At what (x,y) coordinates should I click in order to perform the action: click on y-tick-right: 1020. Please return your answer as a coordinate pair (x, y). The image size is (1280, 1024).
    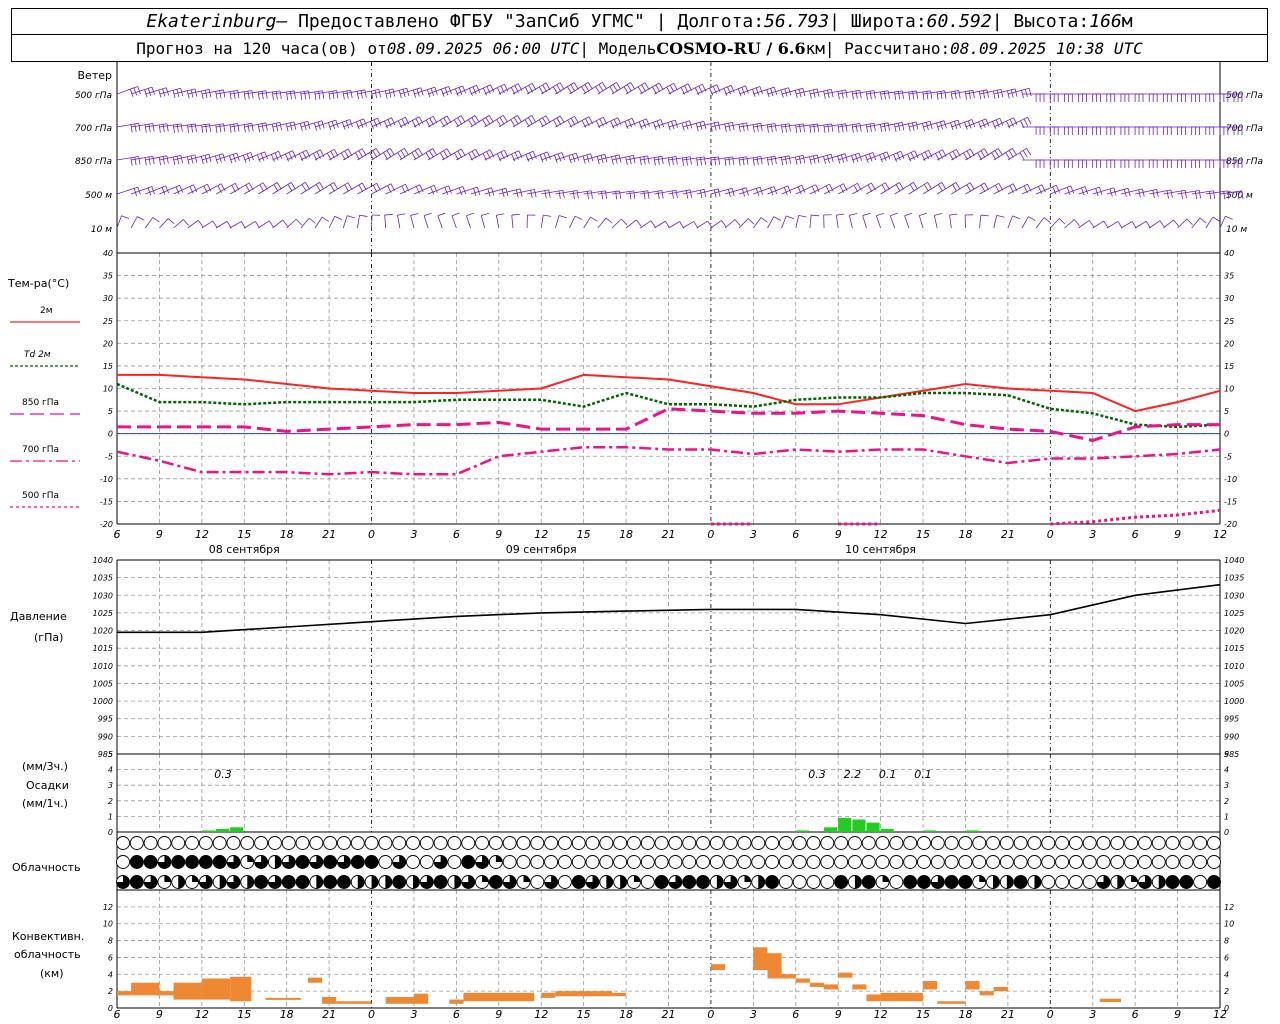
    Looking at the image, I should click on (1234, 631).